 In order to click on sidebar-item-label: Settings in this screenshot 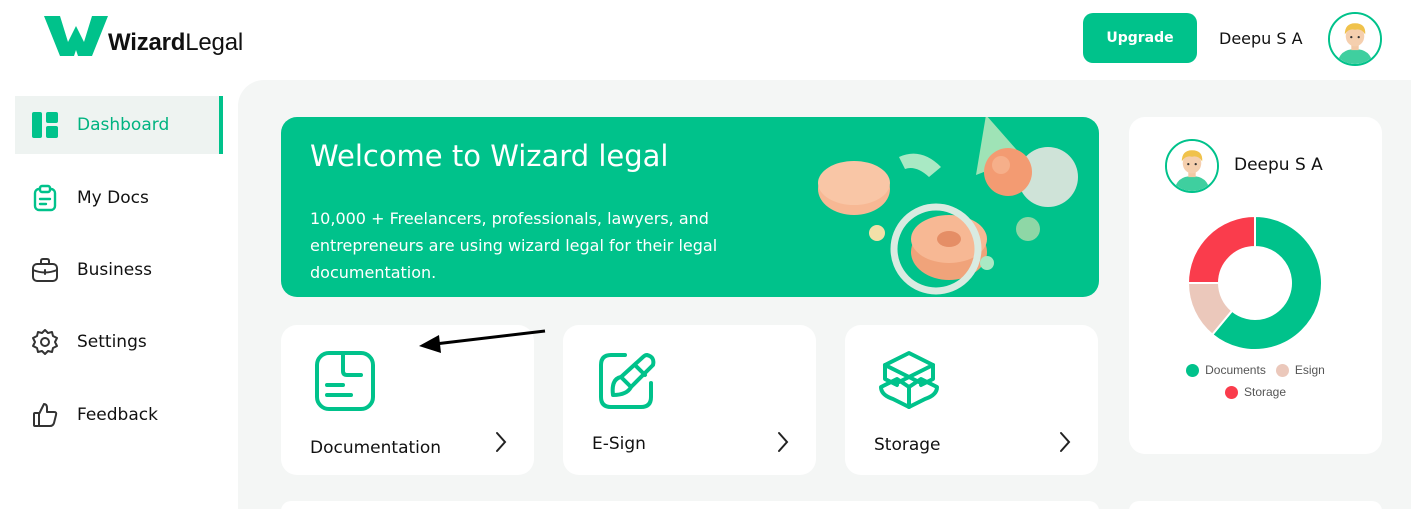, I will do `click(112, 342)`.